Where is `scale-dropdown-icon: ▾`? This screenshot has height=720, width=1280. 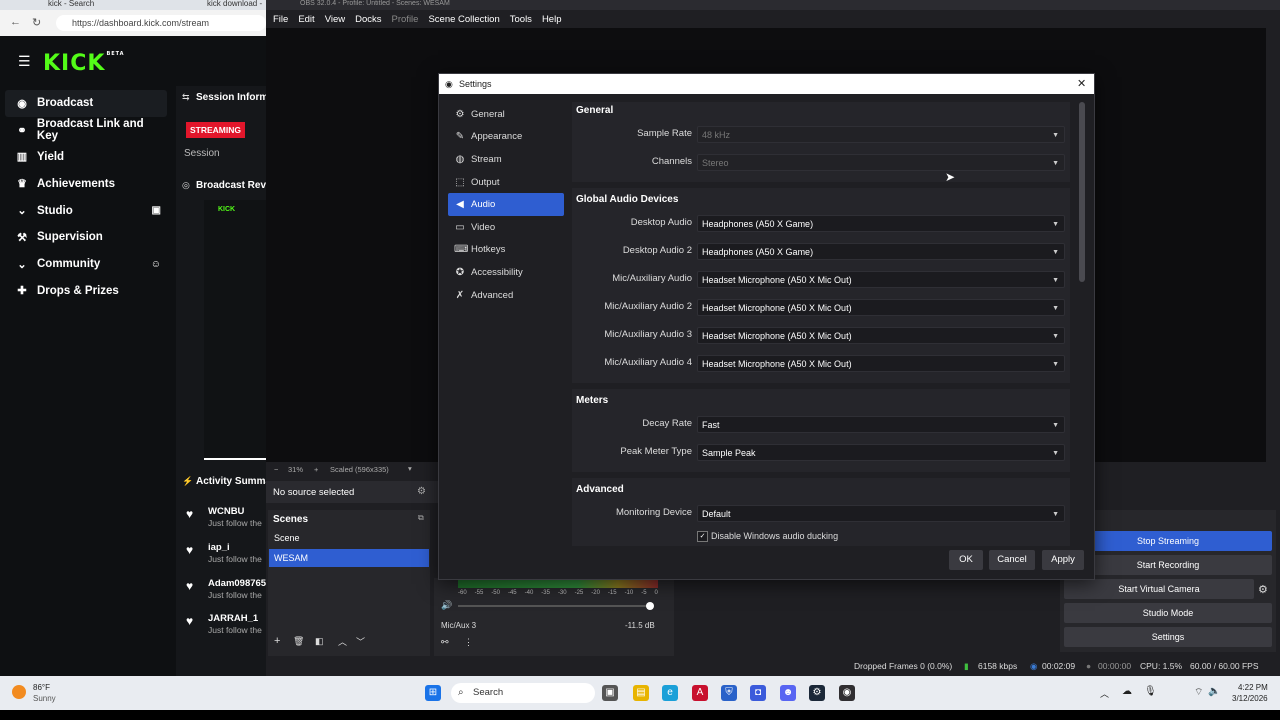
scale-dropdown-icon: ▾ is located at coordinates (410, 468).